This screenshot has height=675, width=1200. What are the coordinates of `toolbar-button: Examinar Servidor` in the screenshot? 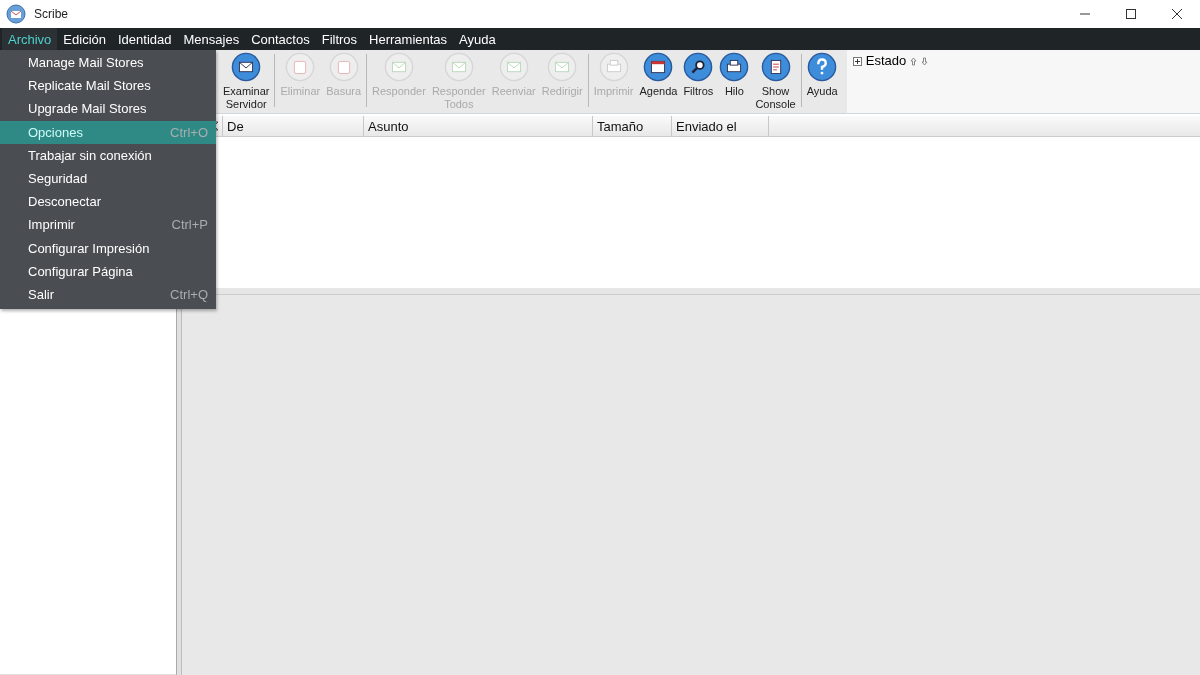 It's located at (246, 81).